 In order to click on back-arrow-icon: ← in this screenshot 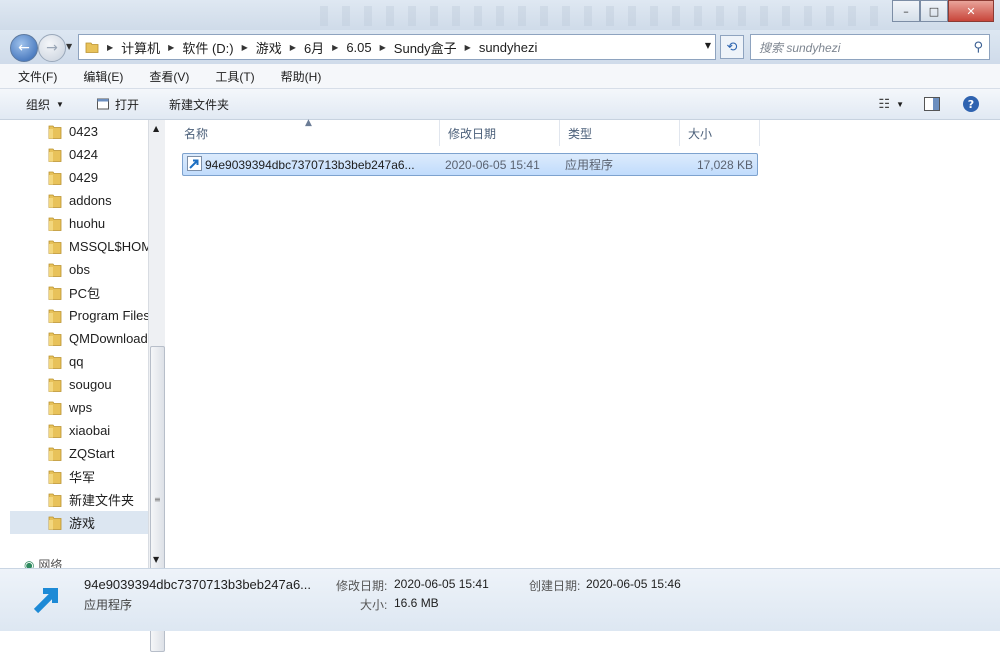, I will do `click(24, 48)`.